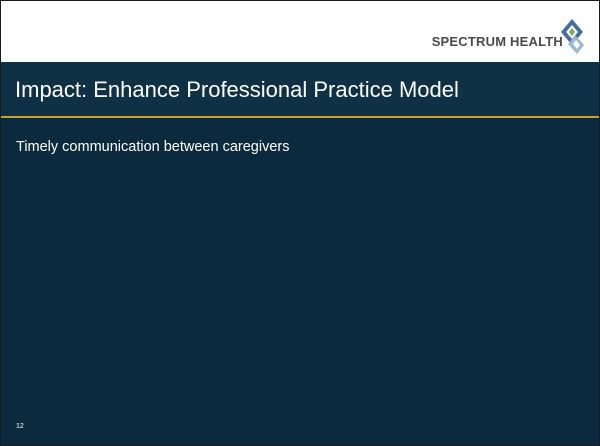  What do you see at coordinates (153, 147) in the screenshot?
I see `bullet-text: Timely communication between caregivers` at bounding box center [153, 147].